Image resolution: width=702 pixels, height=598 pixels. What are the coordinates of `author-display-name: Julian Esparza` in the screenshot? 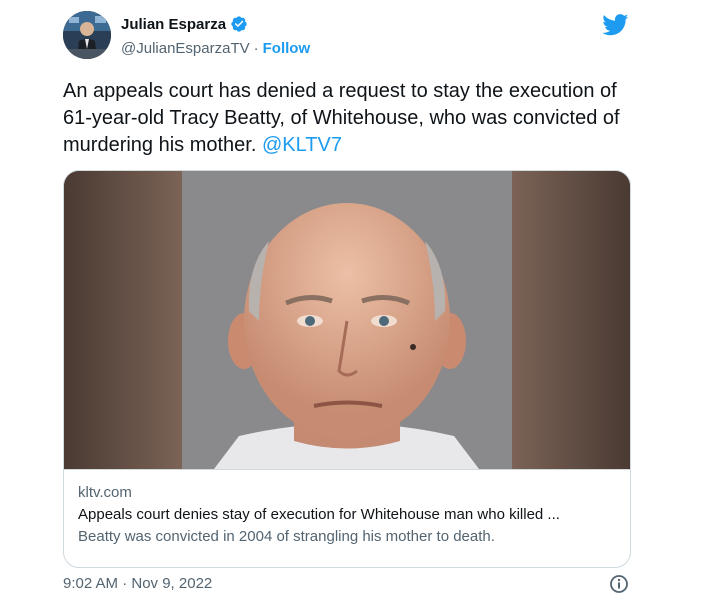 It's located at (173, 24).